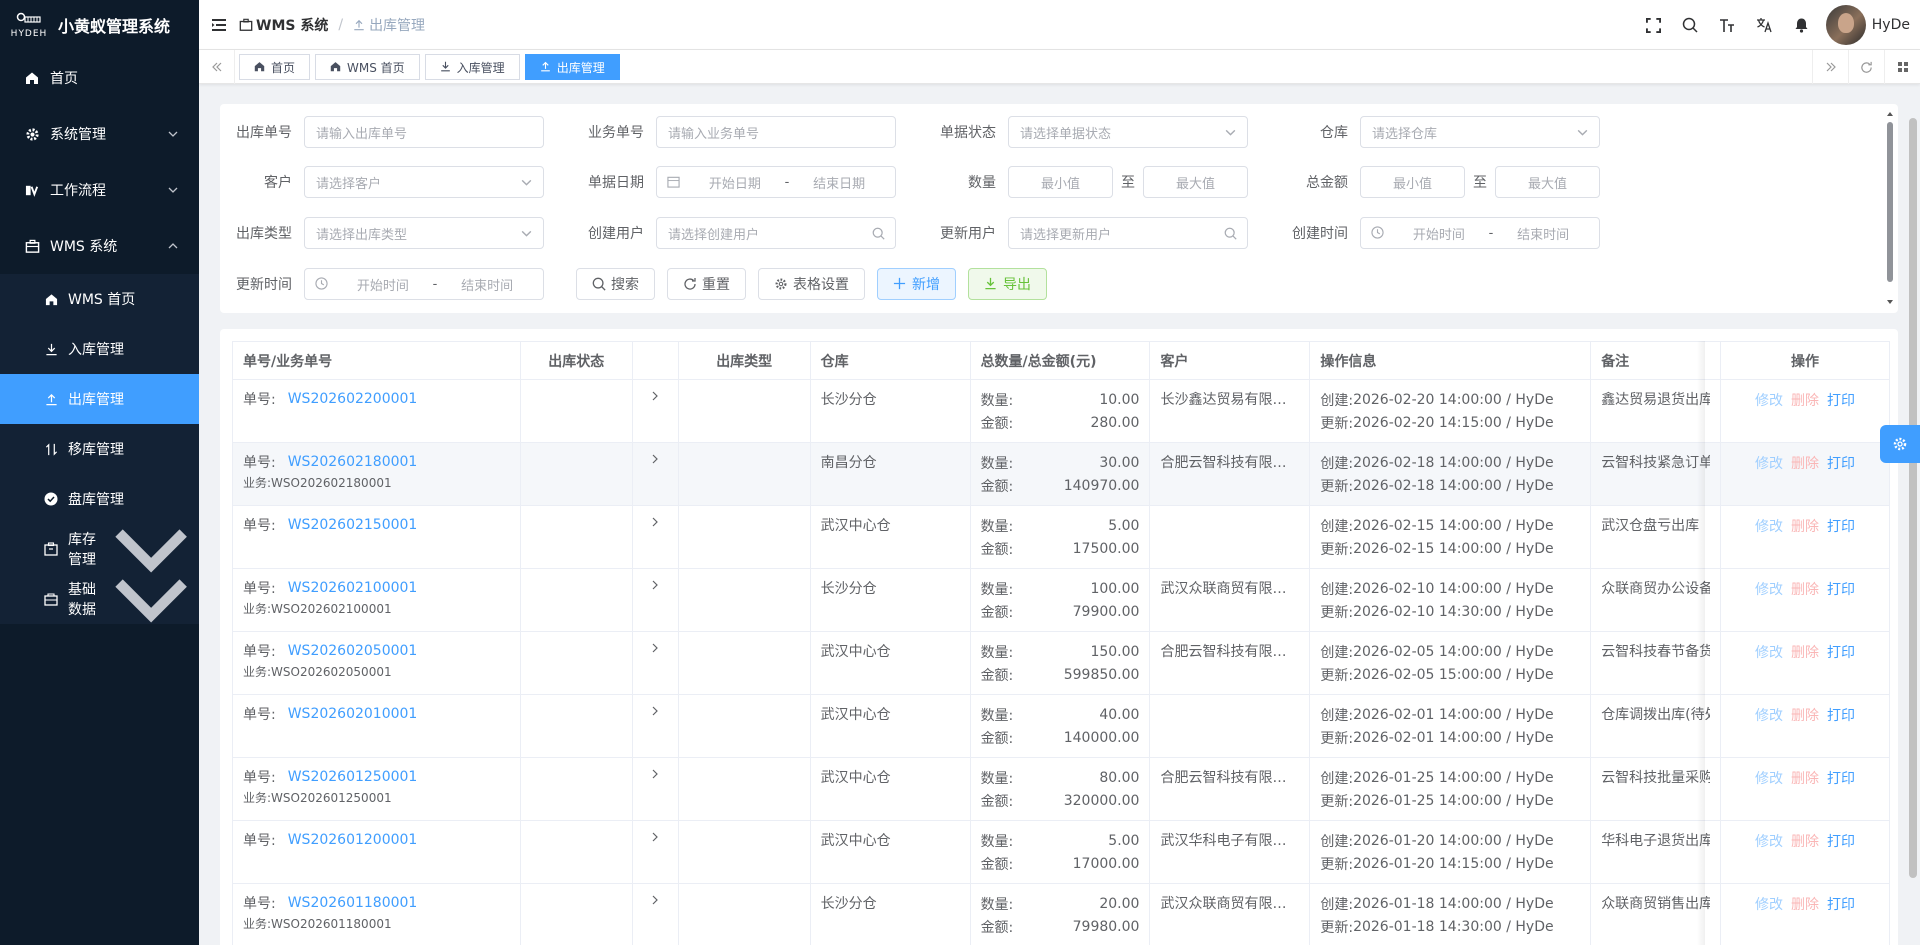  What do you see at coordinates (99, 599) in the screenshot?
I see `sidebar-item-basic-data: 基础数据` at bounding box center [99, 599].